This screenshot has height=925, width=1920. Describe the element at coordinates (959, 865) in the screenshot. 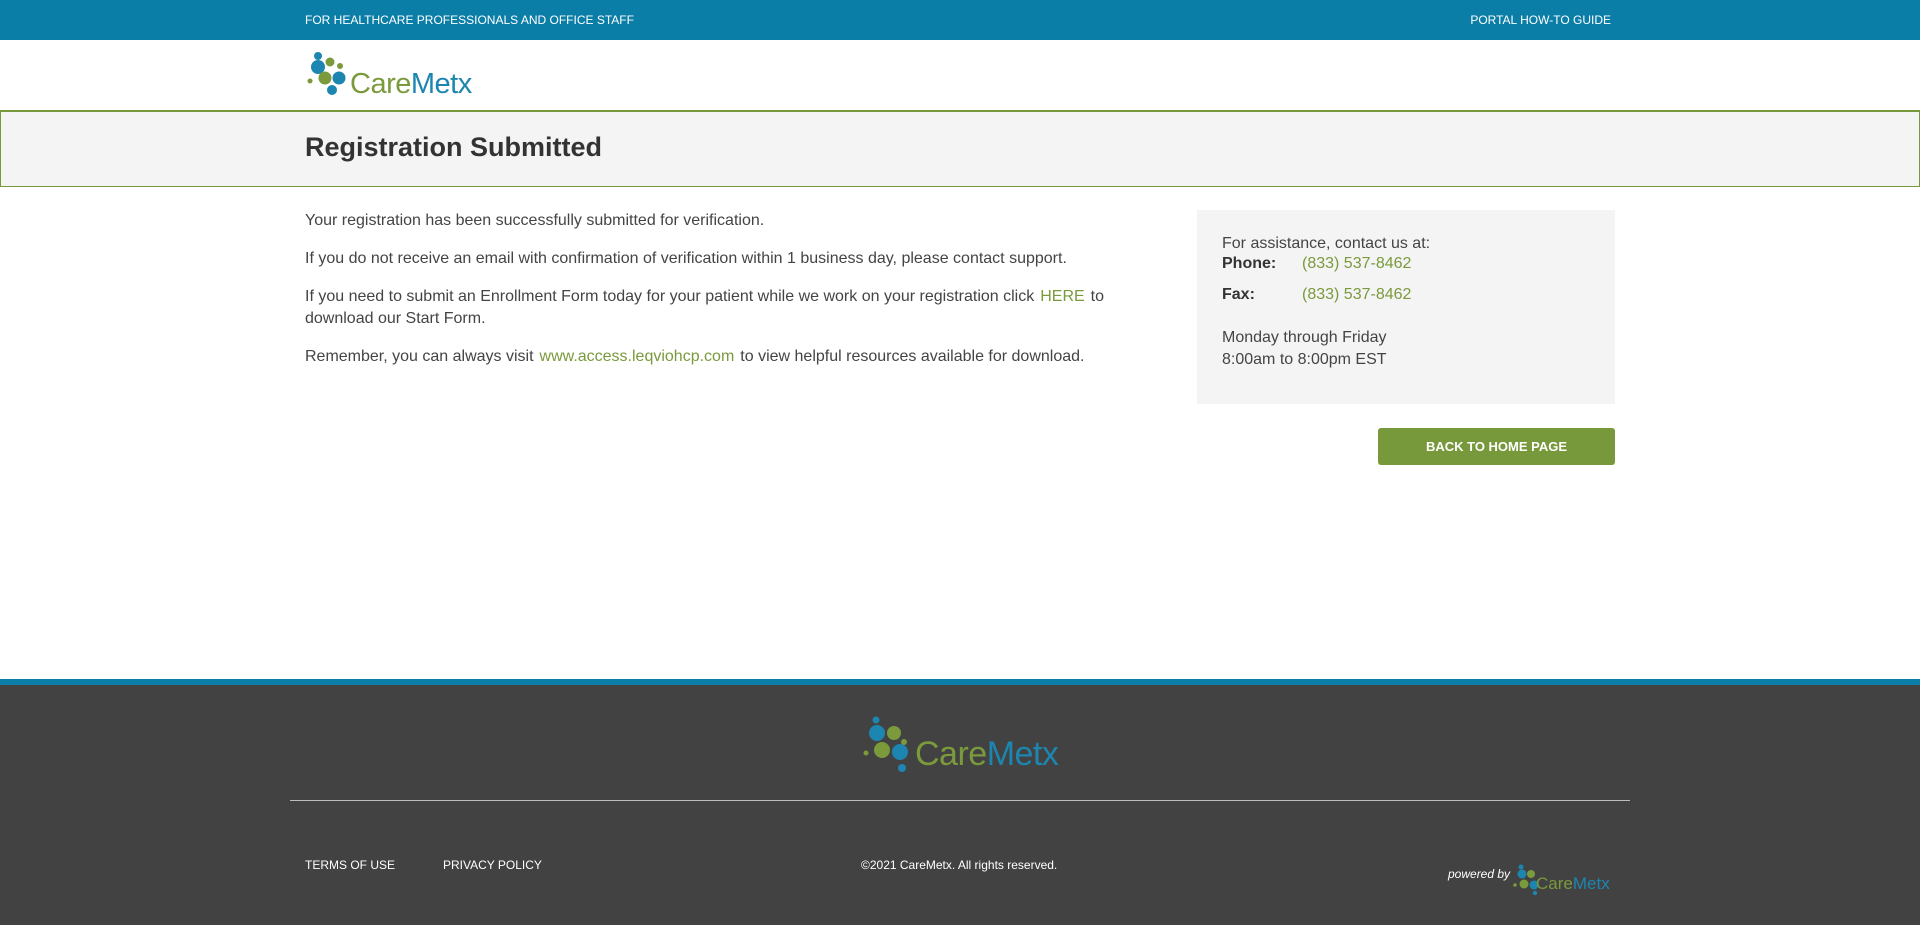

I see `copyright-text: ©2021 CareMetx. All rights reserved.` at that location.